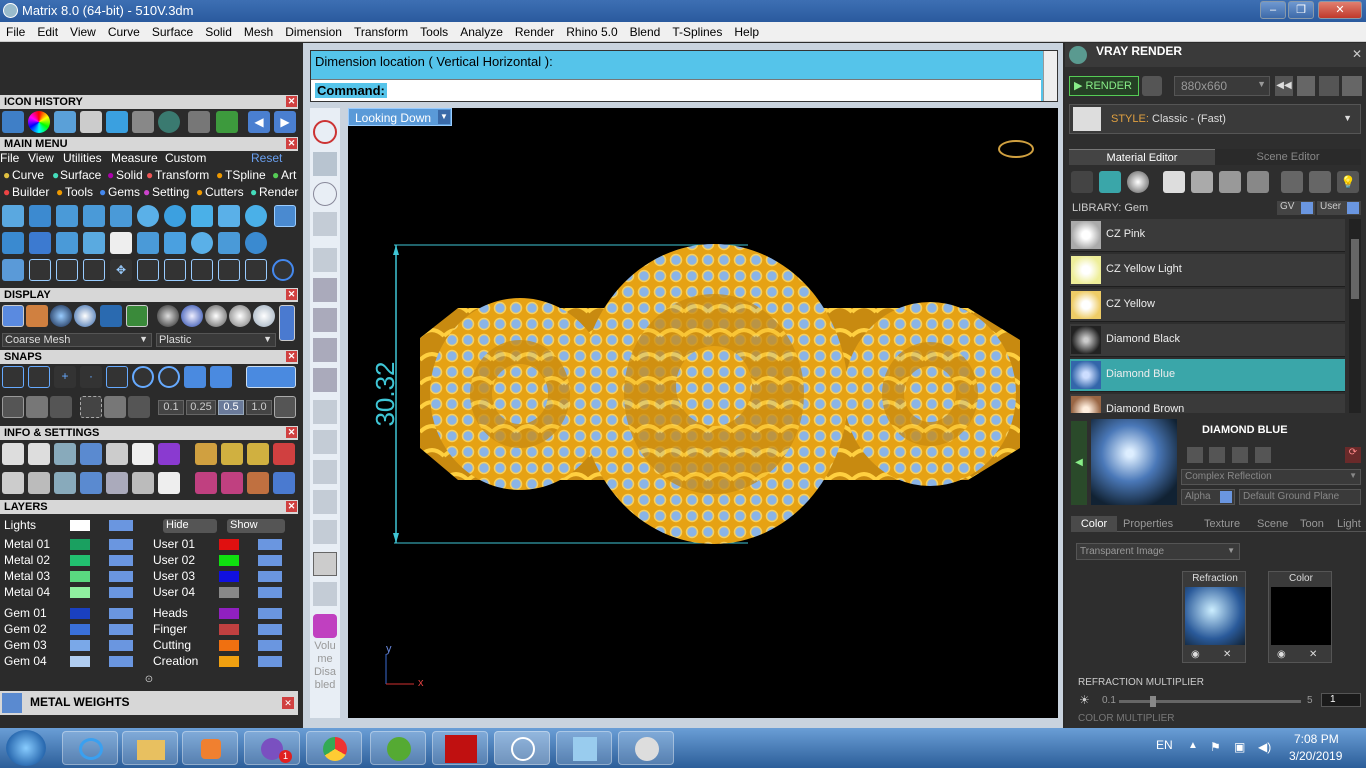 The image size is (1366, 768). I want to click on color-swatch: Color ◉ ✕, so click(1300, 617).